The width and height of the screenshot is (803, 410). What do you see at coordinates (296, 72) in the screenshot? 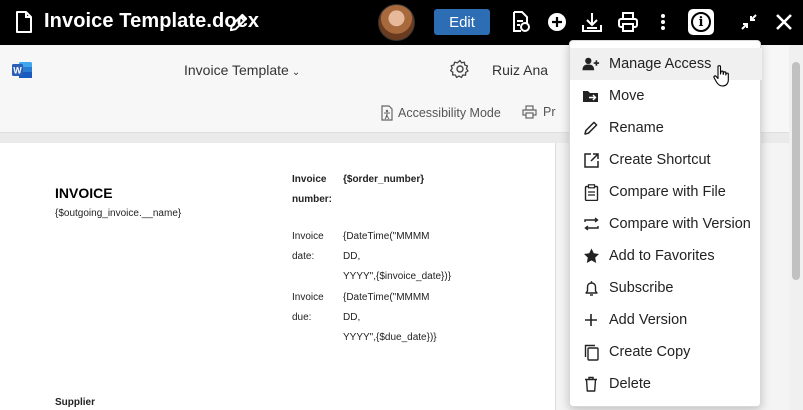
I see `chevron-down-icon: ⌄` at bounding box center [296, 72].